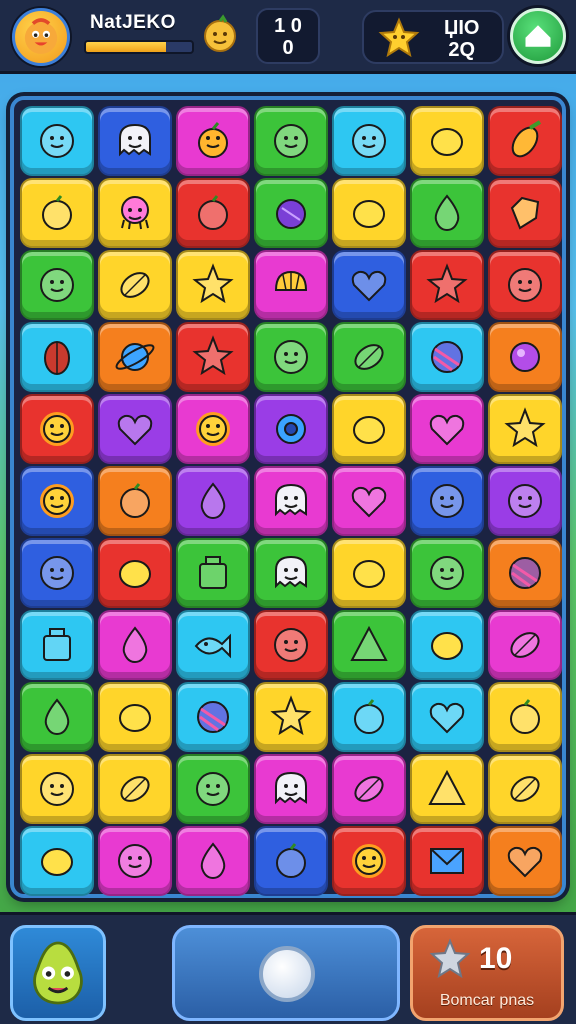 Image resolution: width=576 pixels, height=1024 pixels. What do you see at coordinates (58, 973) in the screenshot?
I see `mascot-button` at bounding box center [58, 973].